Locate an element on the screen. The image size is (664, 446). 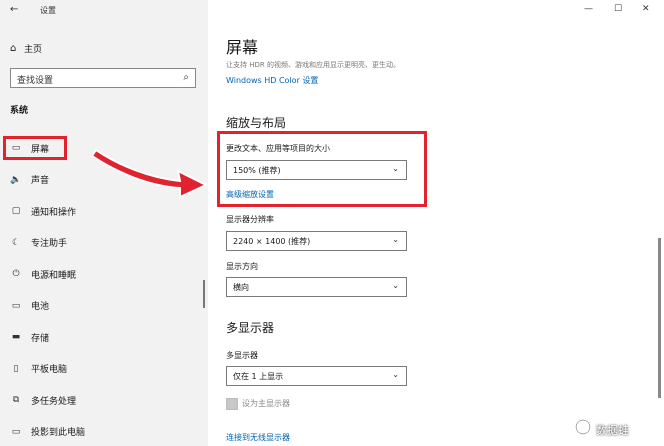
watermark: 数据蛙 is located at coordinates (612, 430).